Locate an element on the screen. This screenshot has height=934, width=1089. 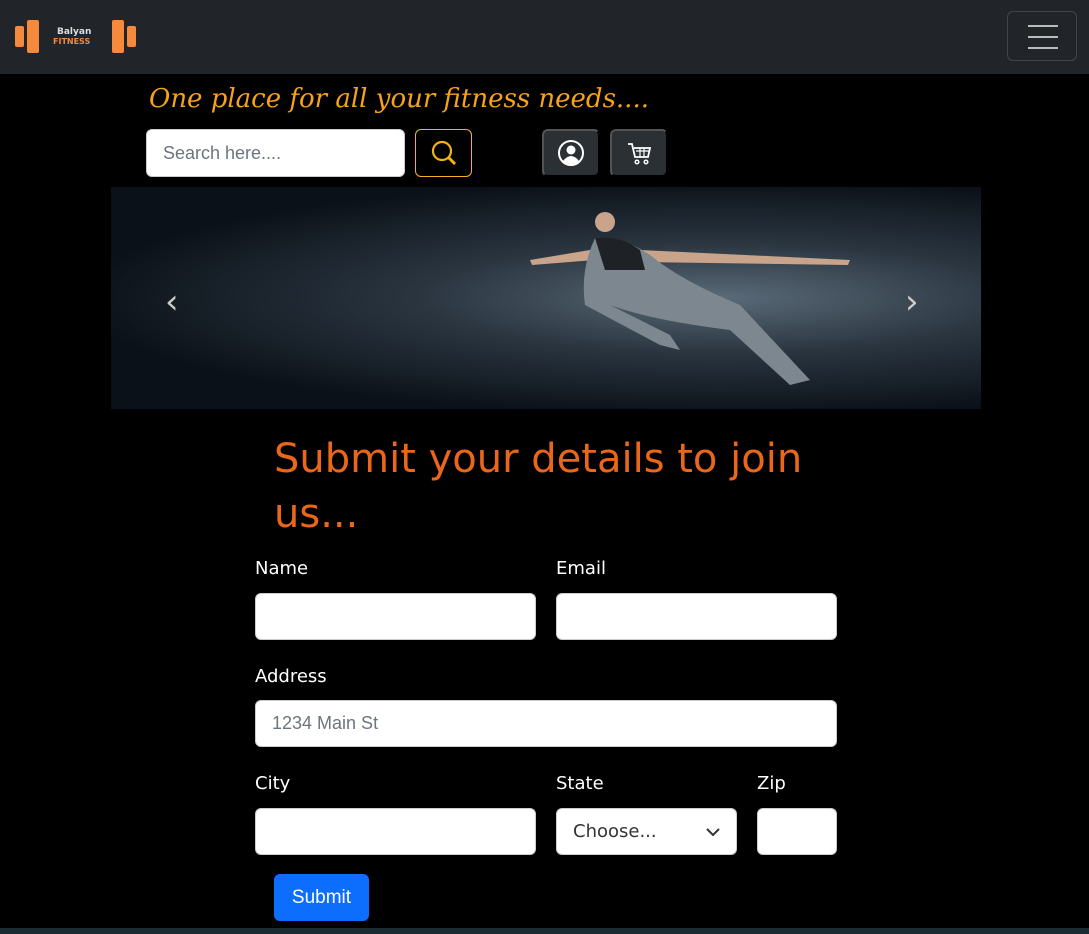
zip-input is located at coordinates (797, 831).